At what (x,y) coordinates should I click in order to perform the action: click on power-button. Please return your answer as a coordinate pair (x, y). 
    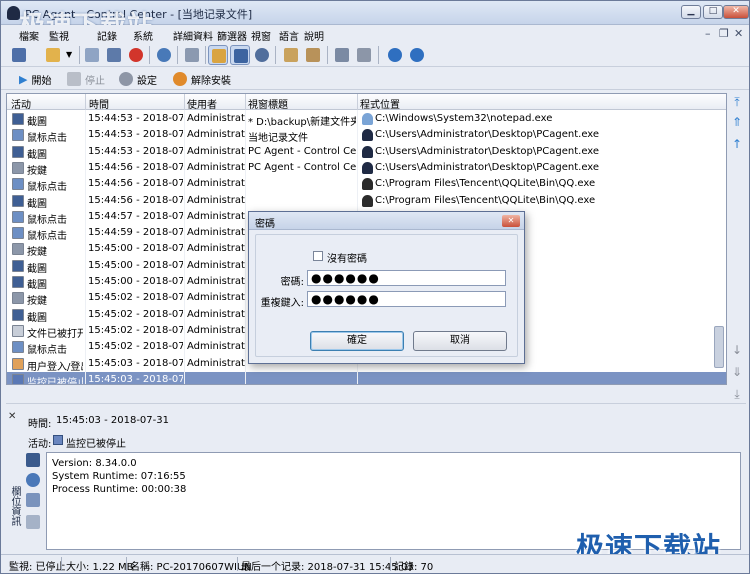
    Looking at the image, I should click on (136, 55).